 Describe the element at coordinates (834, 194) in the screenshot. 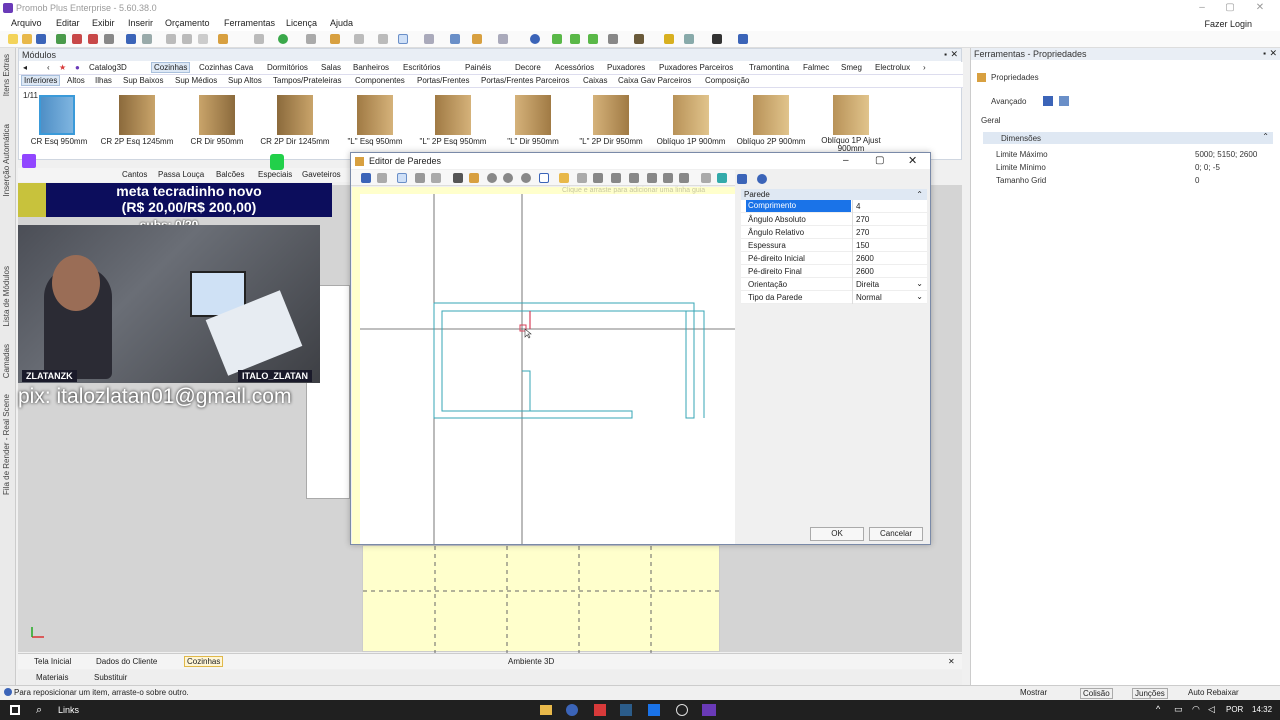

I see `section-parede: Parede` at that location.